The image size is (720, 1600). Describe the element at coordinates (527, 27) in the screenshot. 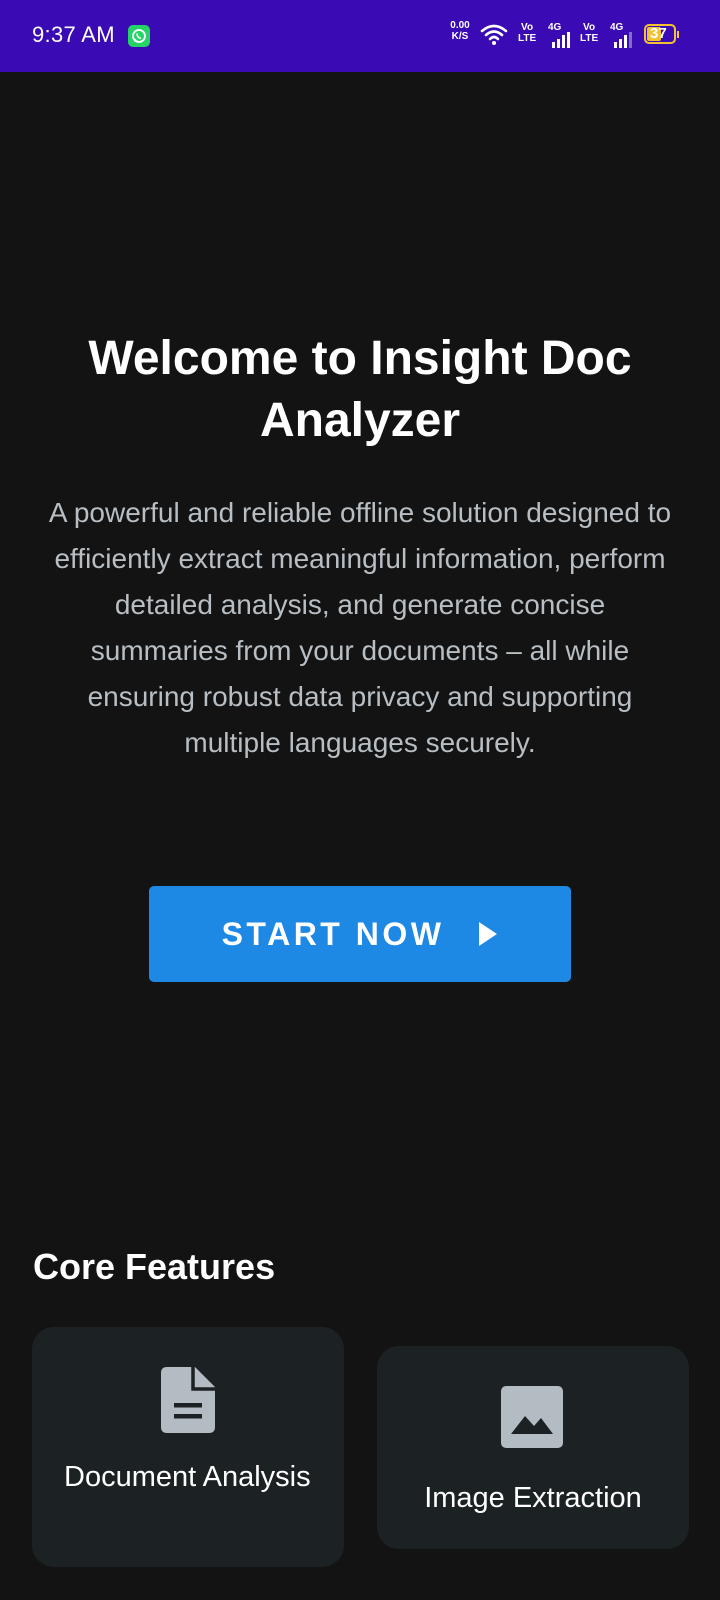

I see `sim1-volte-top: Vo` at that location.